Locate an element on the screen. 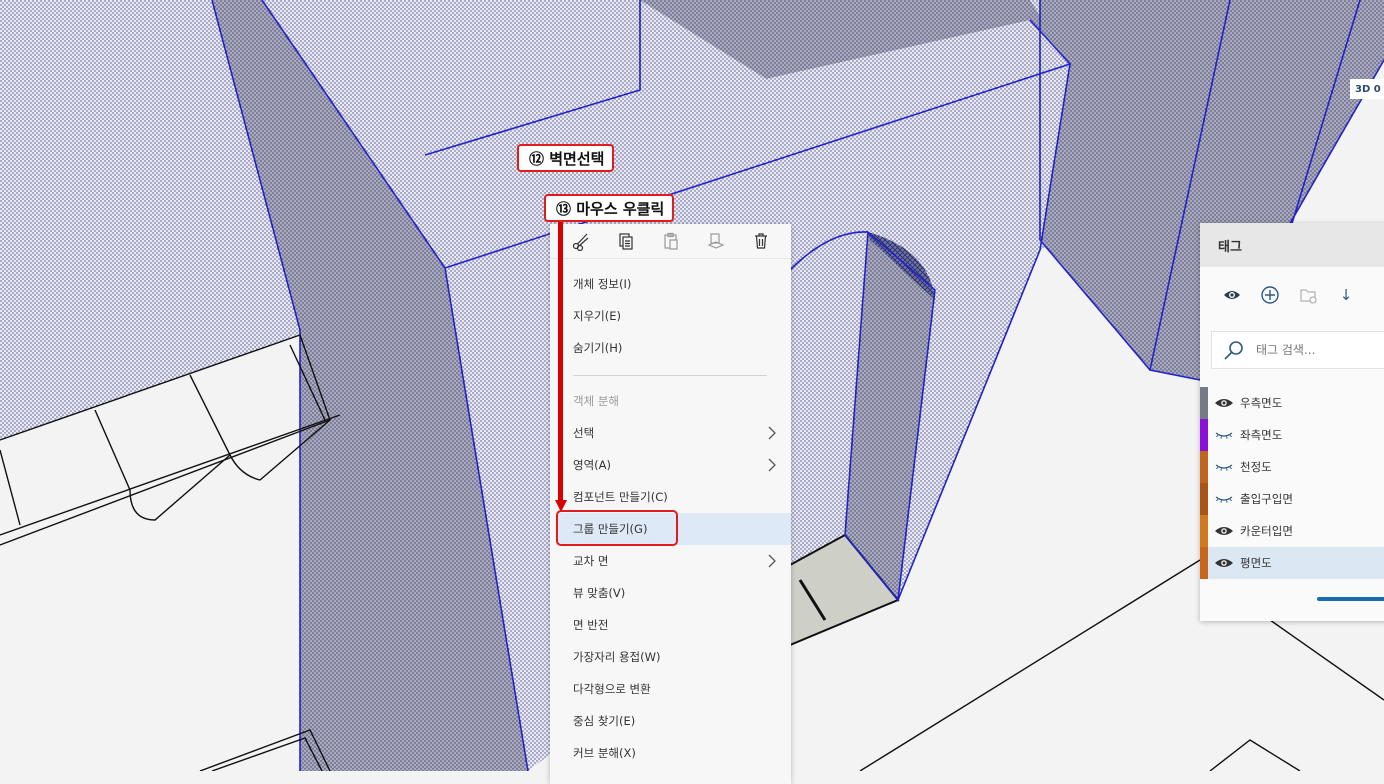 This screenshot has width=1384, height=784. tag-name: 출입구입면 is located at coordinates (1266, 499).